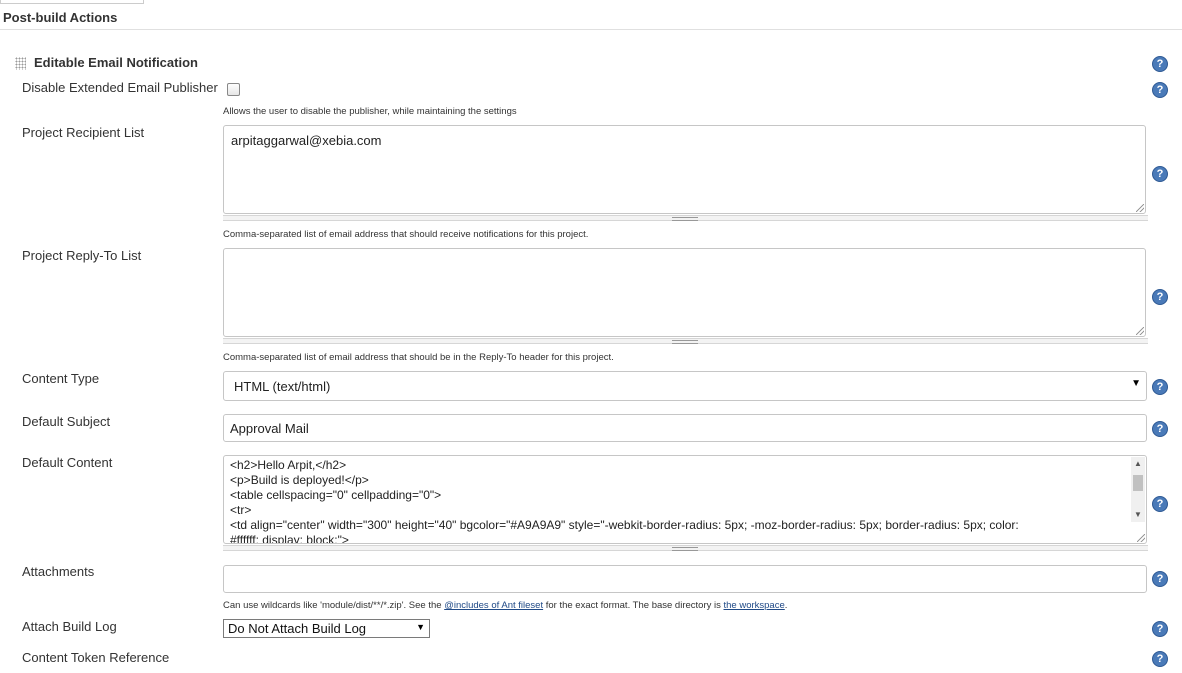 This screenshot has width=1182, height=673. I want to click on content-type-label: Content Type, so click(61, 378).